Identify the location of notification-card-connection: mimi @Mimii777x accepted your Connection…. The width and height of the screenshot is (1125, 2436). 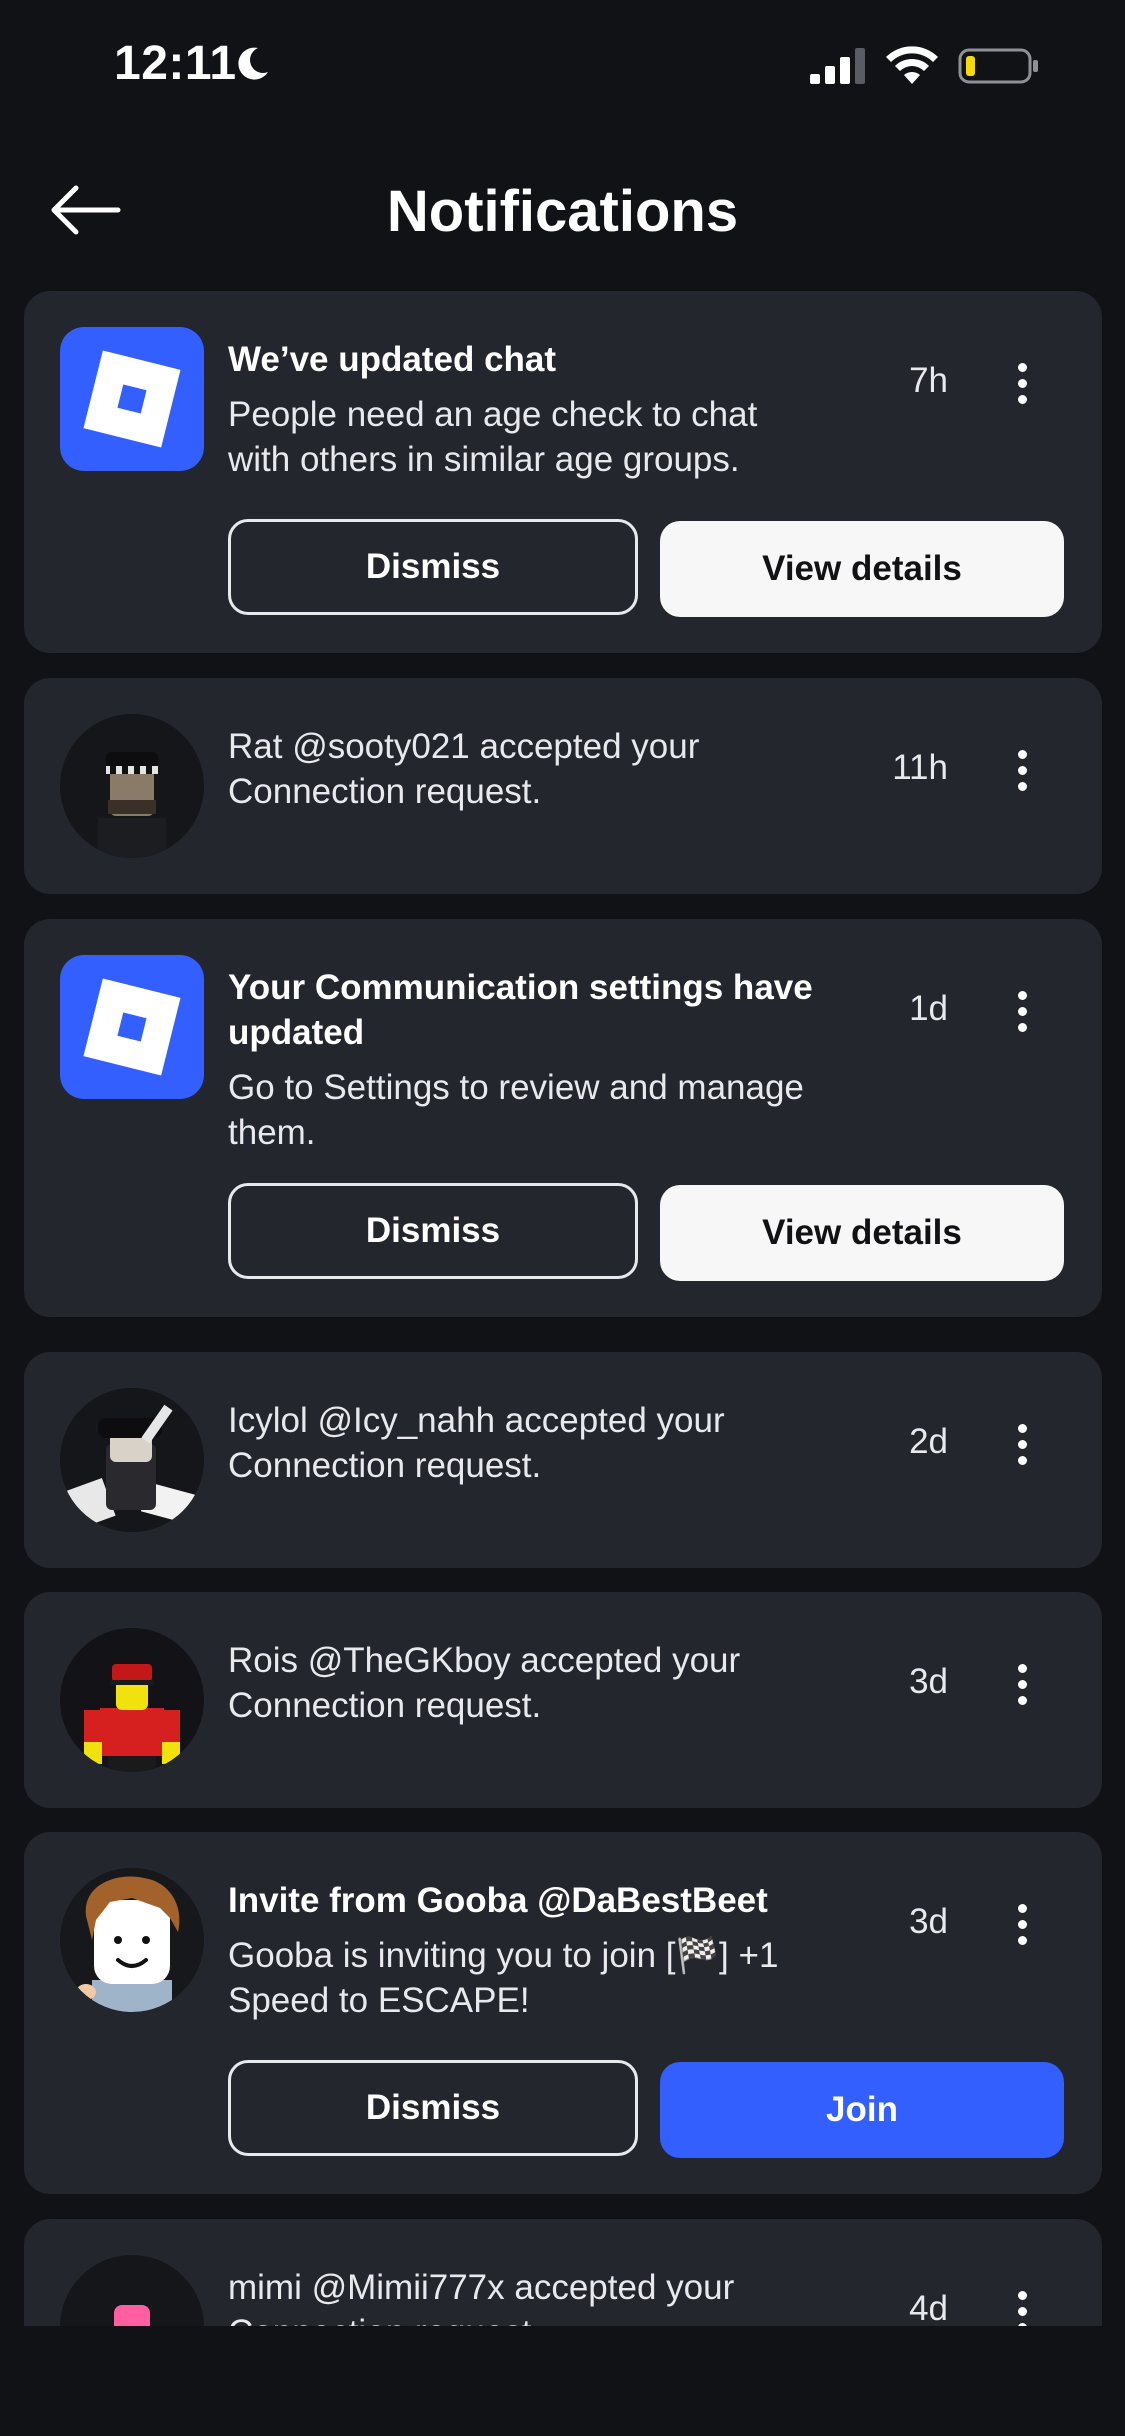
(563, 2272).